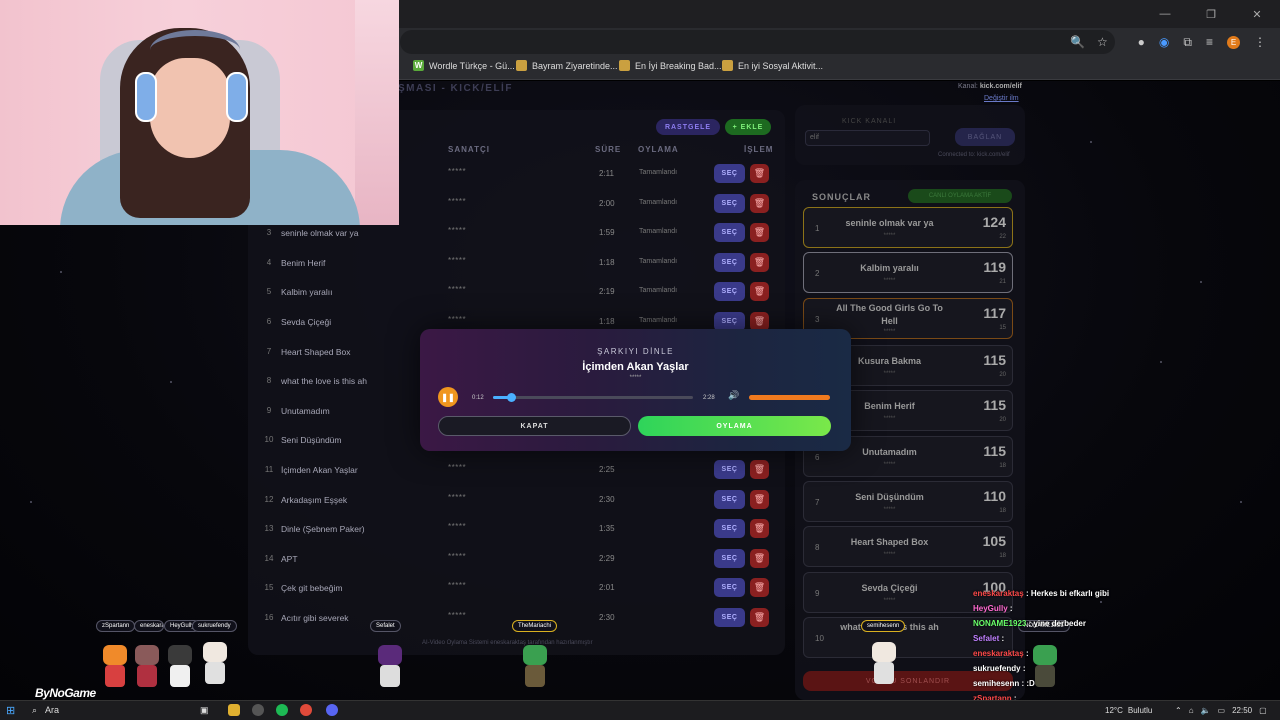  I want to click on taskbar-search: ⌕ Ara, so click(45, 710).